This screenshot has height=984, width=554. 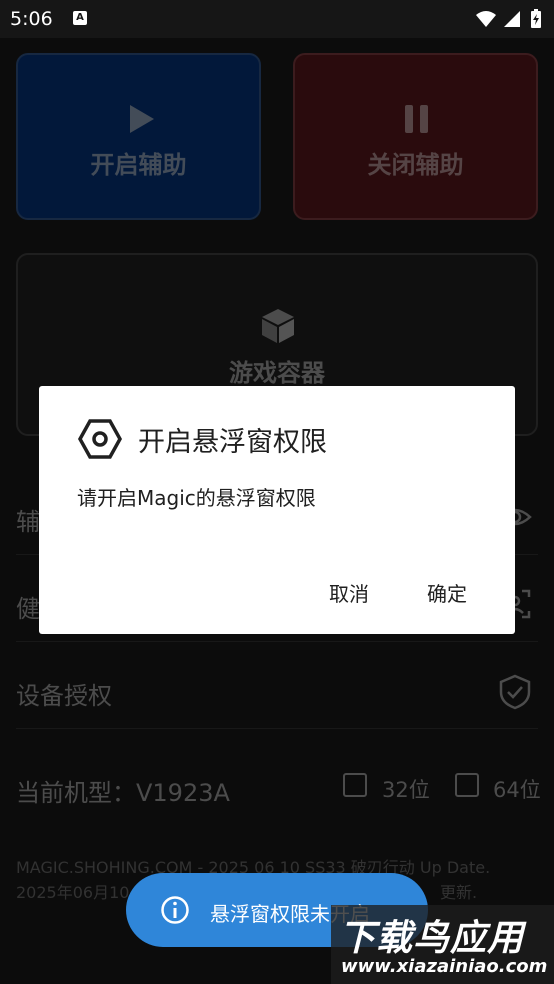 I want to click on watermark: 下载鸟应用 www.xiazainiao.com, so click(x=442, y=944).